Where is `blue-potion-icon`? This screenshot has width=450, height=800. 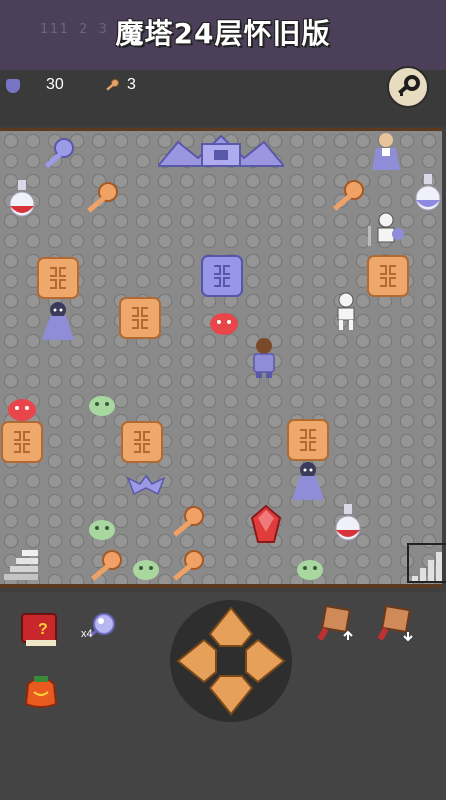 blue-potion-icon is located at coordinates (428, 192).